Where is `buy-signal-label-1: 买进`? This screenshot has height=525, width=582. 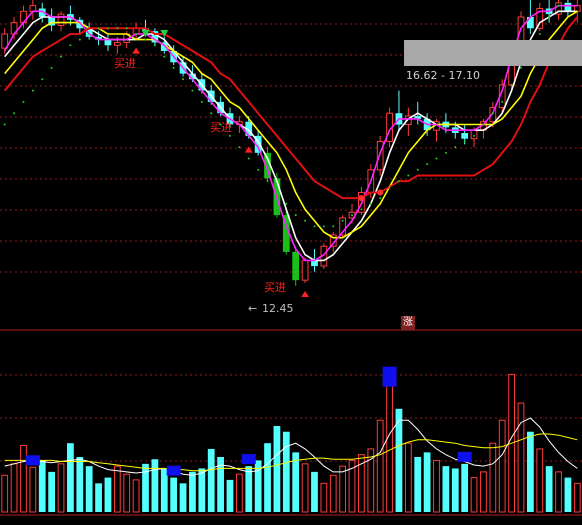
buy-signal-label-1: 买进 is located at coordinates (125, 63).